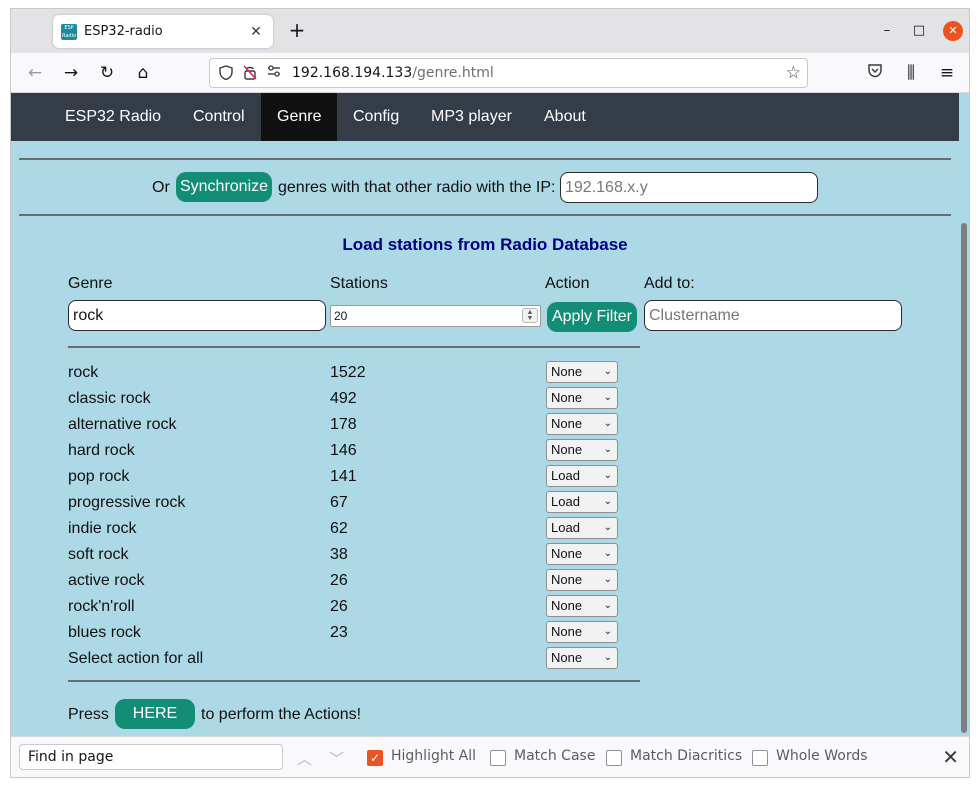 The image size is (980, 786). Describe the element at coordinates (88, 714) in the screenshot. I see `footer-prefix: Press` at that location.